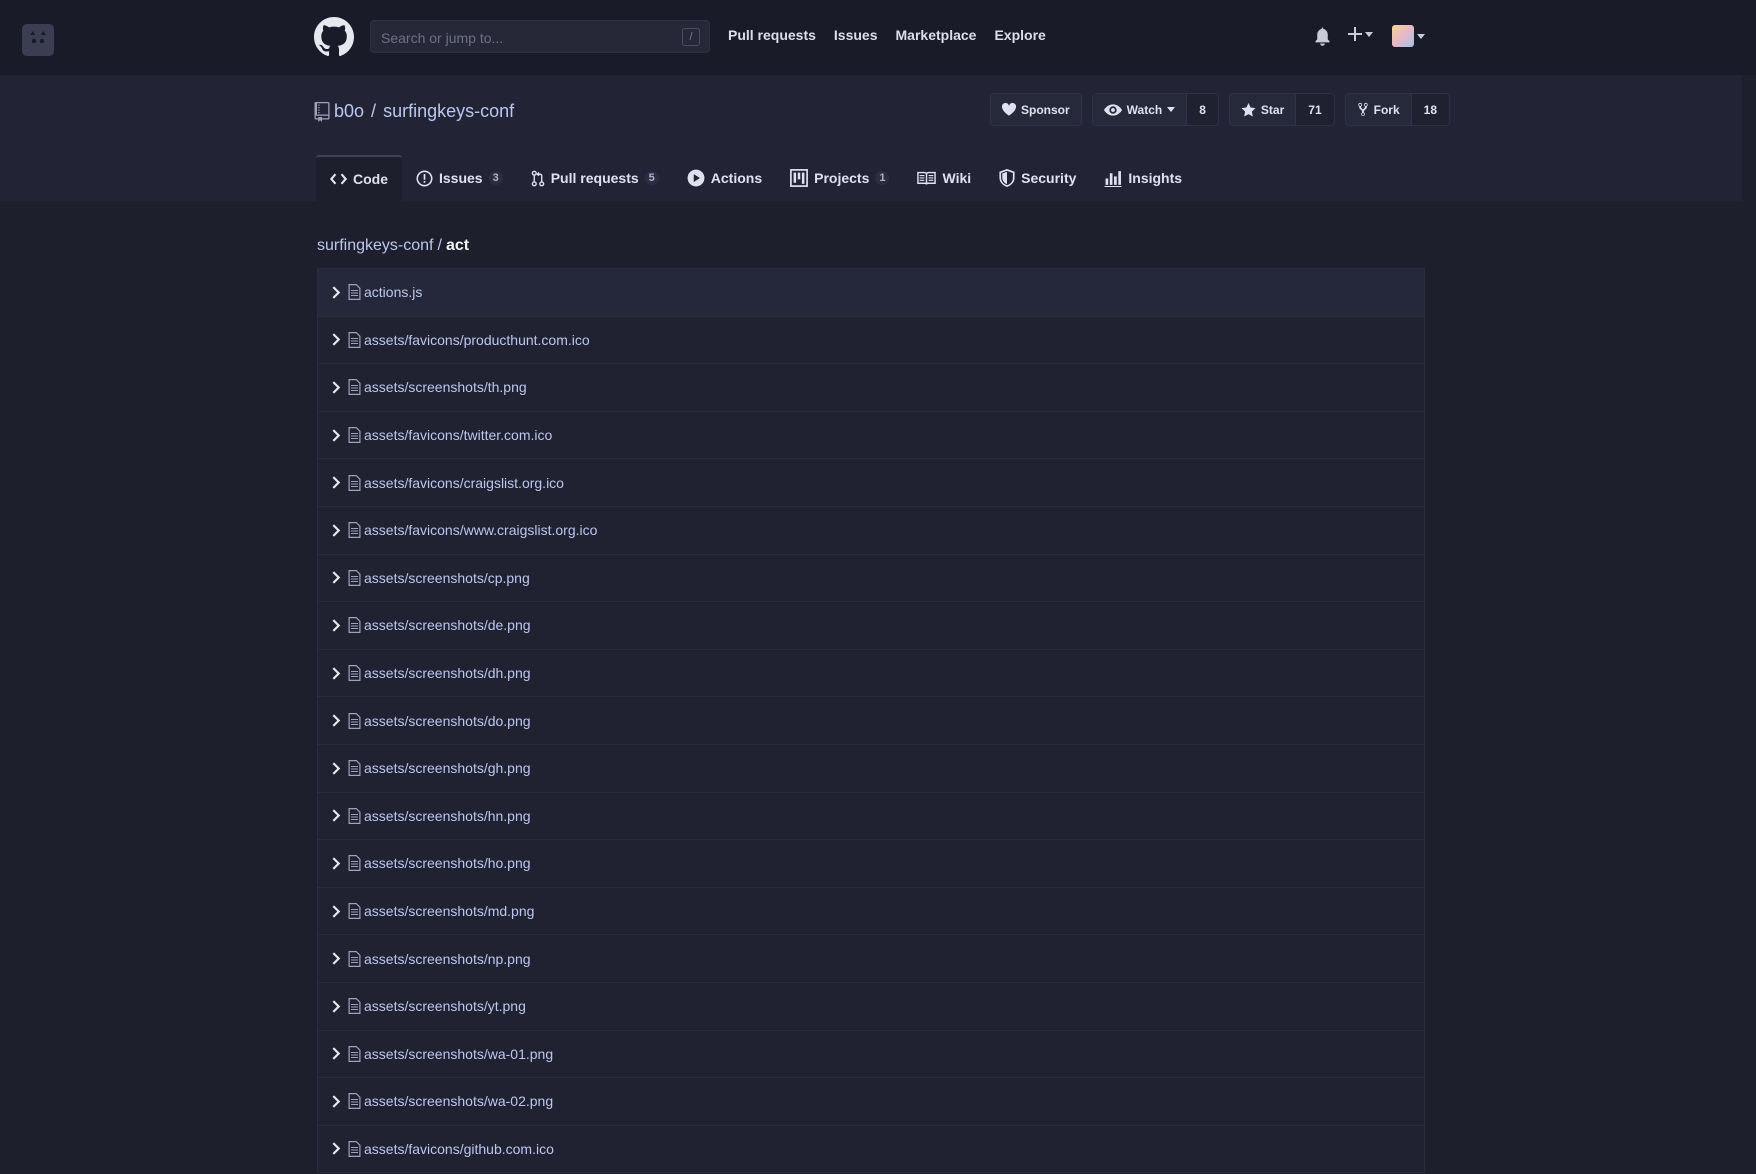  I want to click on breadcrumb-repo-link: surfingkeys-conf, so click(375, 245).